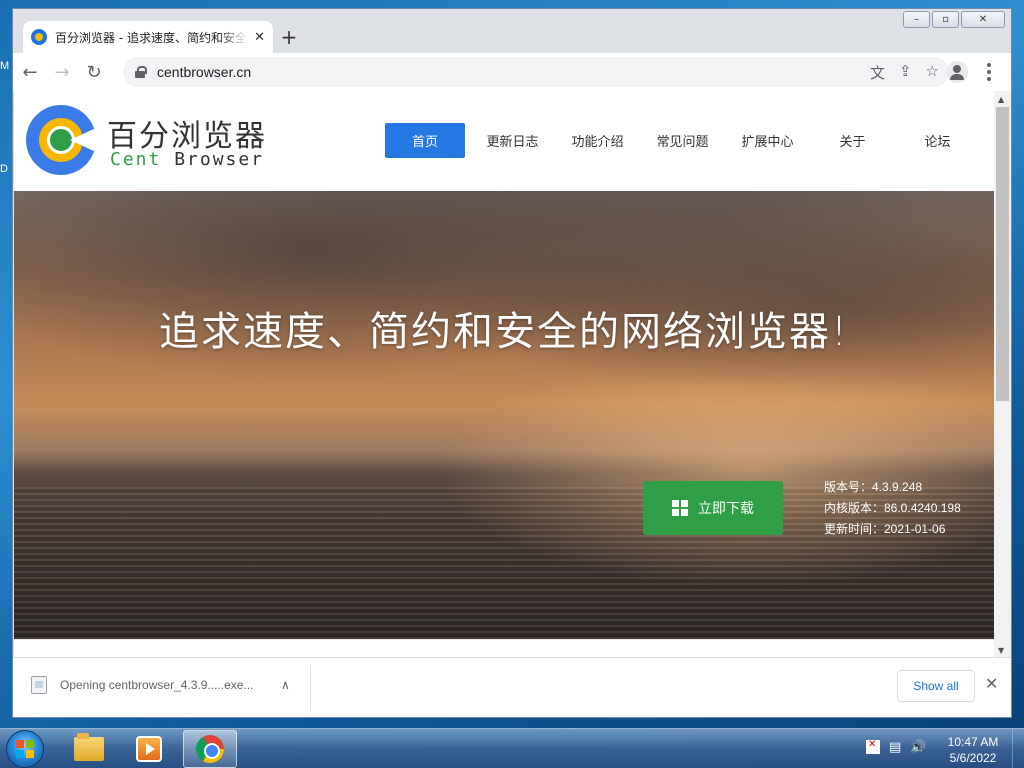 The height and width of the screenshot is (768, 1024). What do you see at coordinates (310, 688) in the screenshot?
I see `shelf-divider` at bounding box center [310, 688].